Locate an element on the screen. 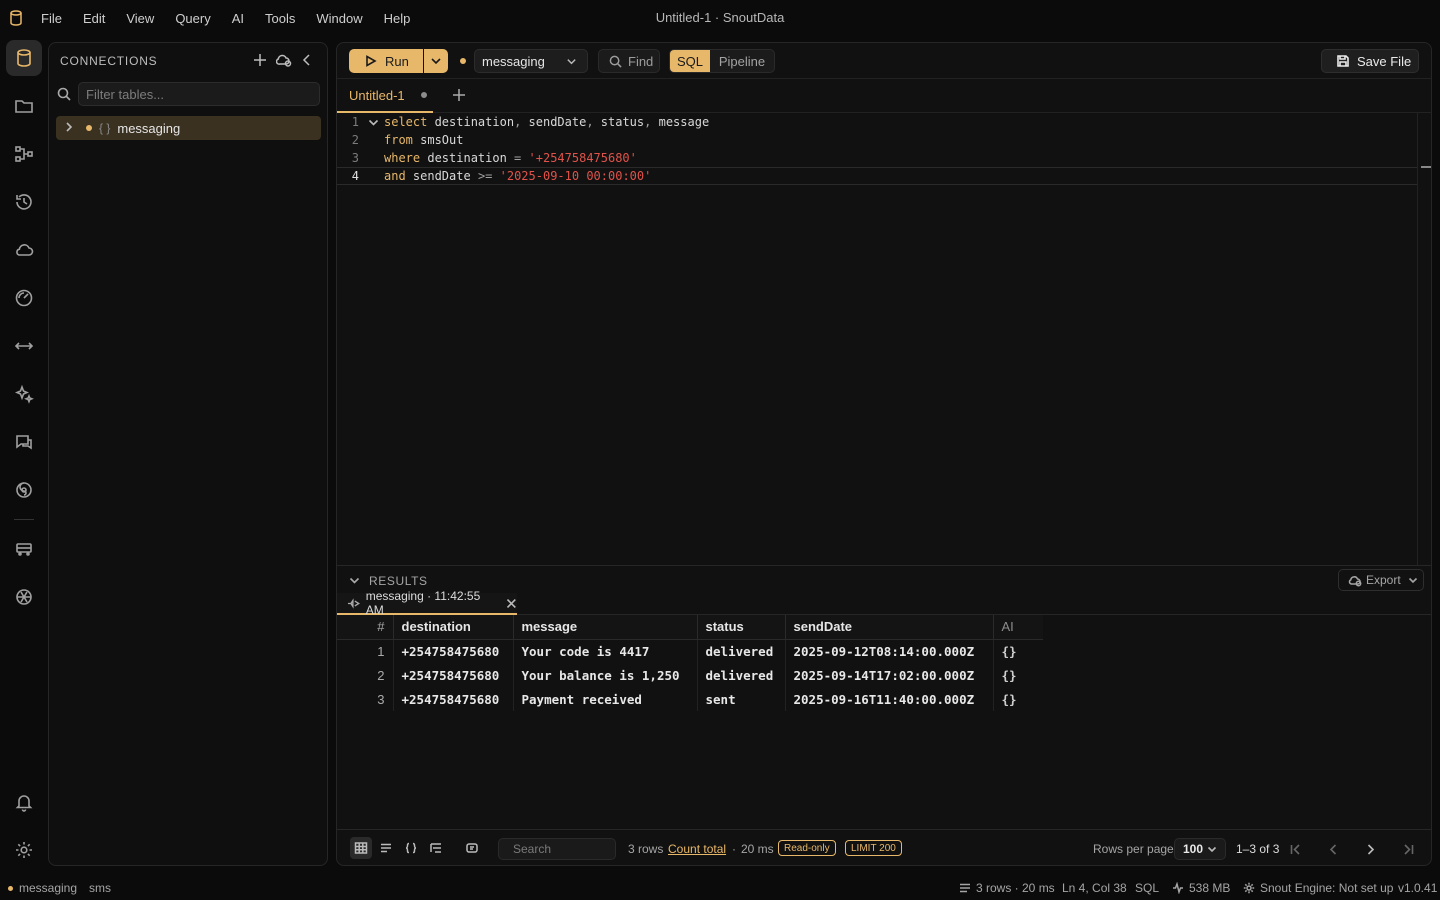 The height and width of the screenshot is (900, 1440). editor-scrollbar is located at coordinates (1424, 339).